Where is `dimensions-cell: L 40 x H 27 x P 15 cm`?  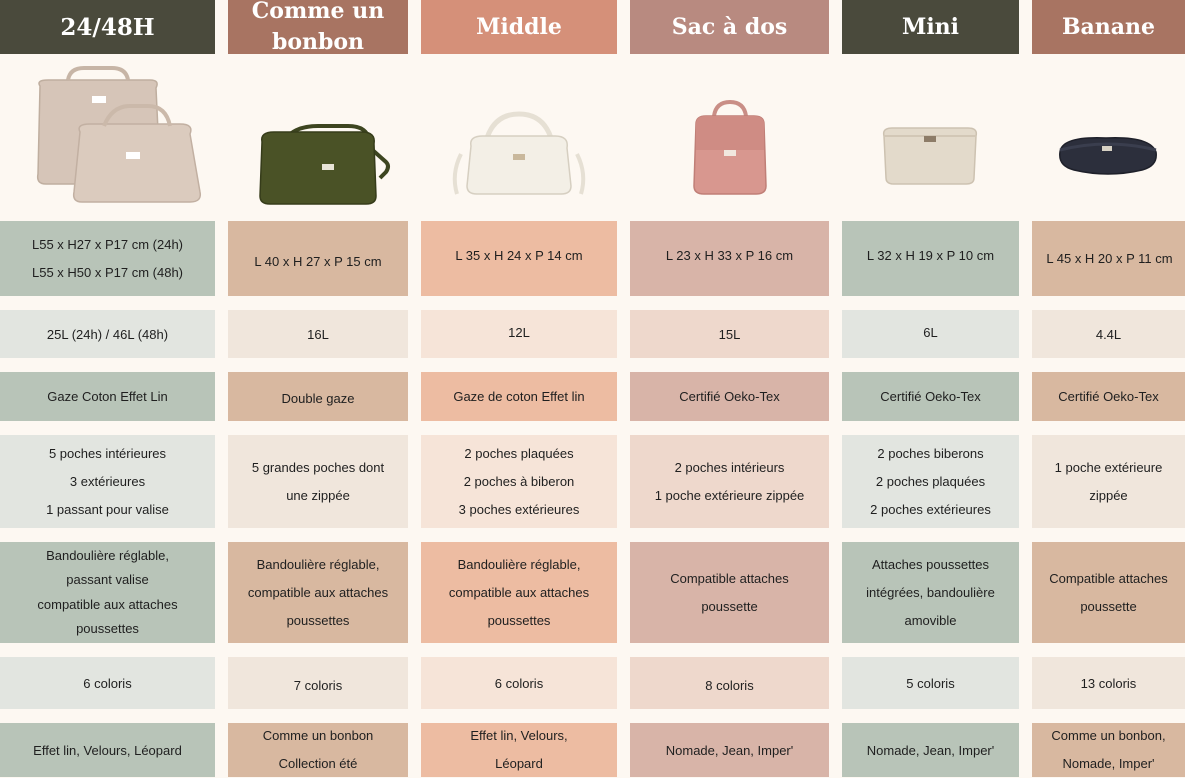 dimensions-cell: L 40 x H 27 x P 15 cm is located at coordinates (318, 258).